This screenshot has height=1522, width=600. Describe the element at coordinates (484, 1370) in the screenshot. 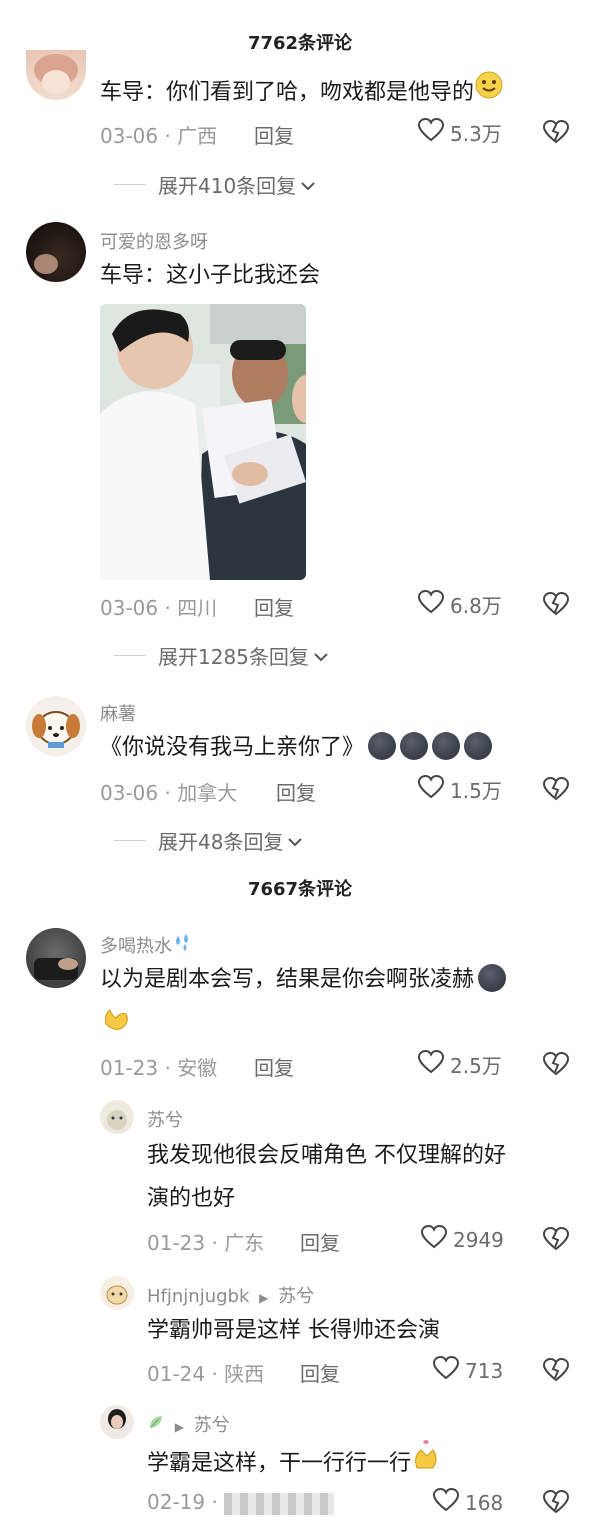

I see `like-count: 713` at that location.